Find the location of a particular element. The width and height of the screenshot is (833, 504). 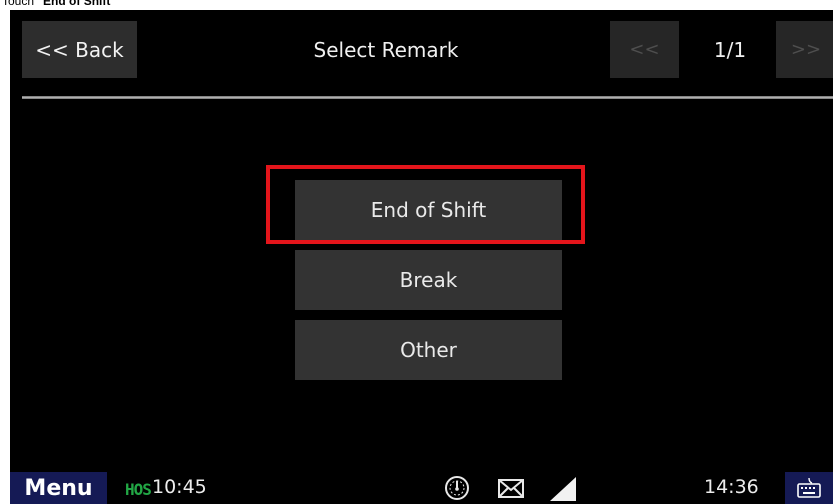

status-bar: Menu HOS 10:45 14:36 is located at coordinates (421, 488).